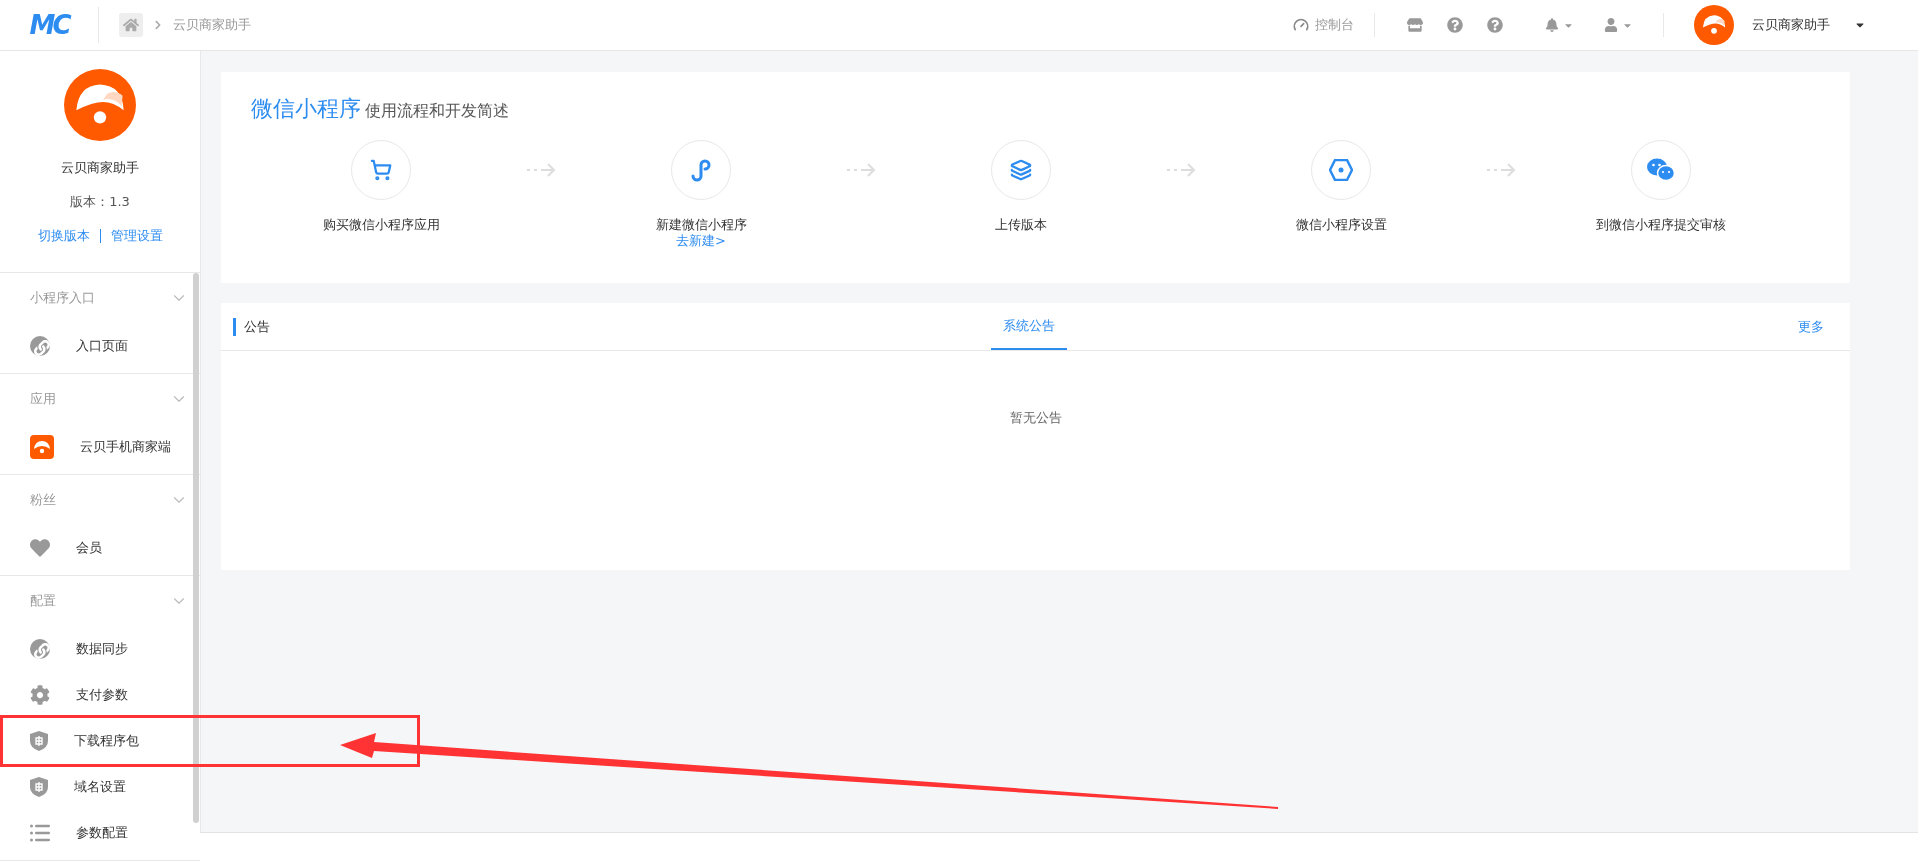 The image size is (1918, 865). I want to click on cart-icon, so click(381, 170).